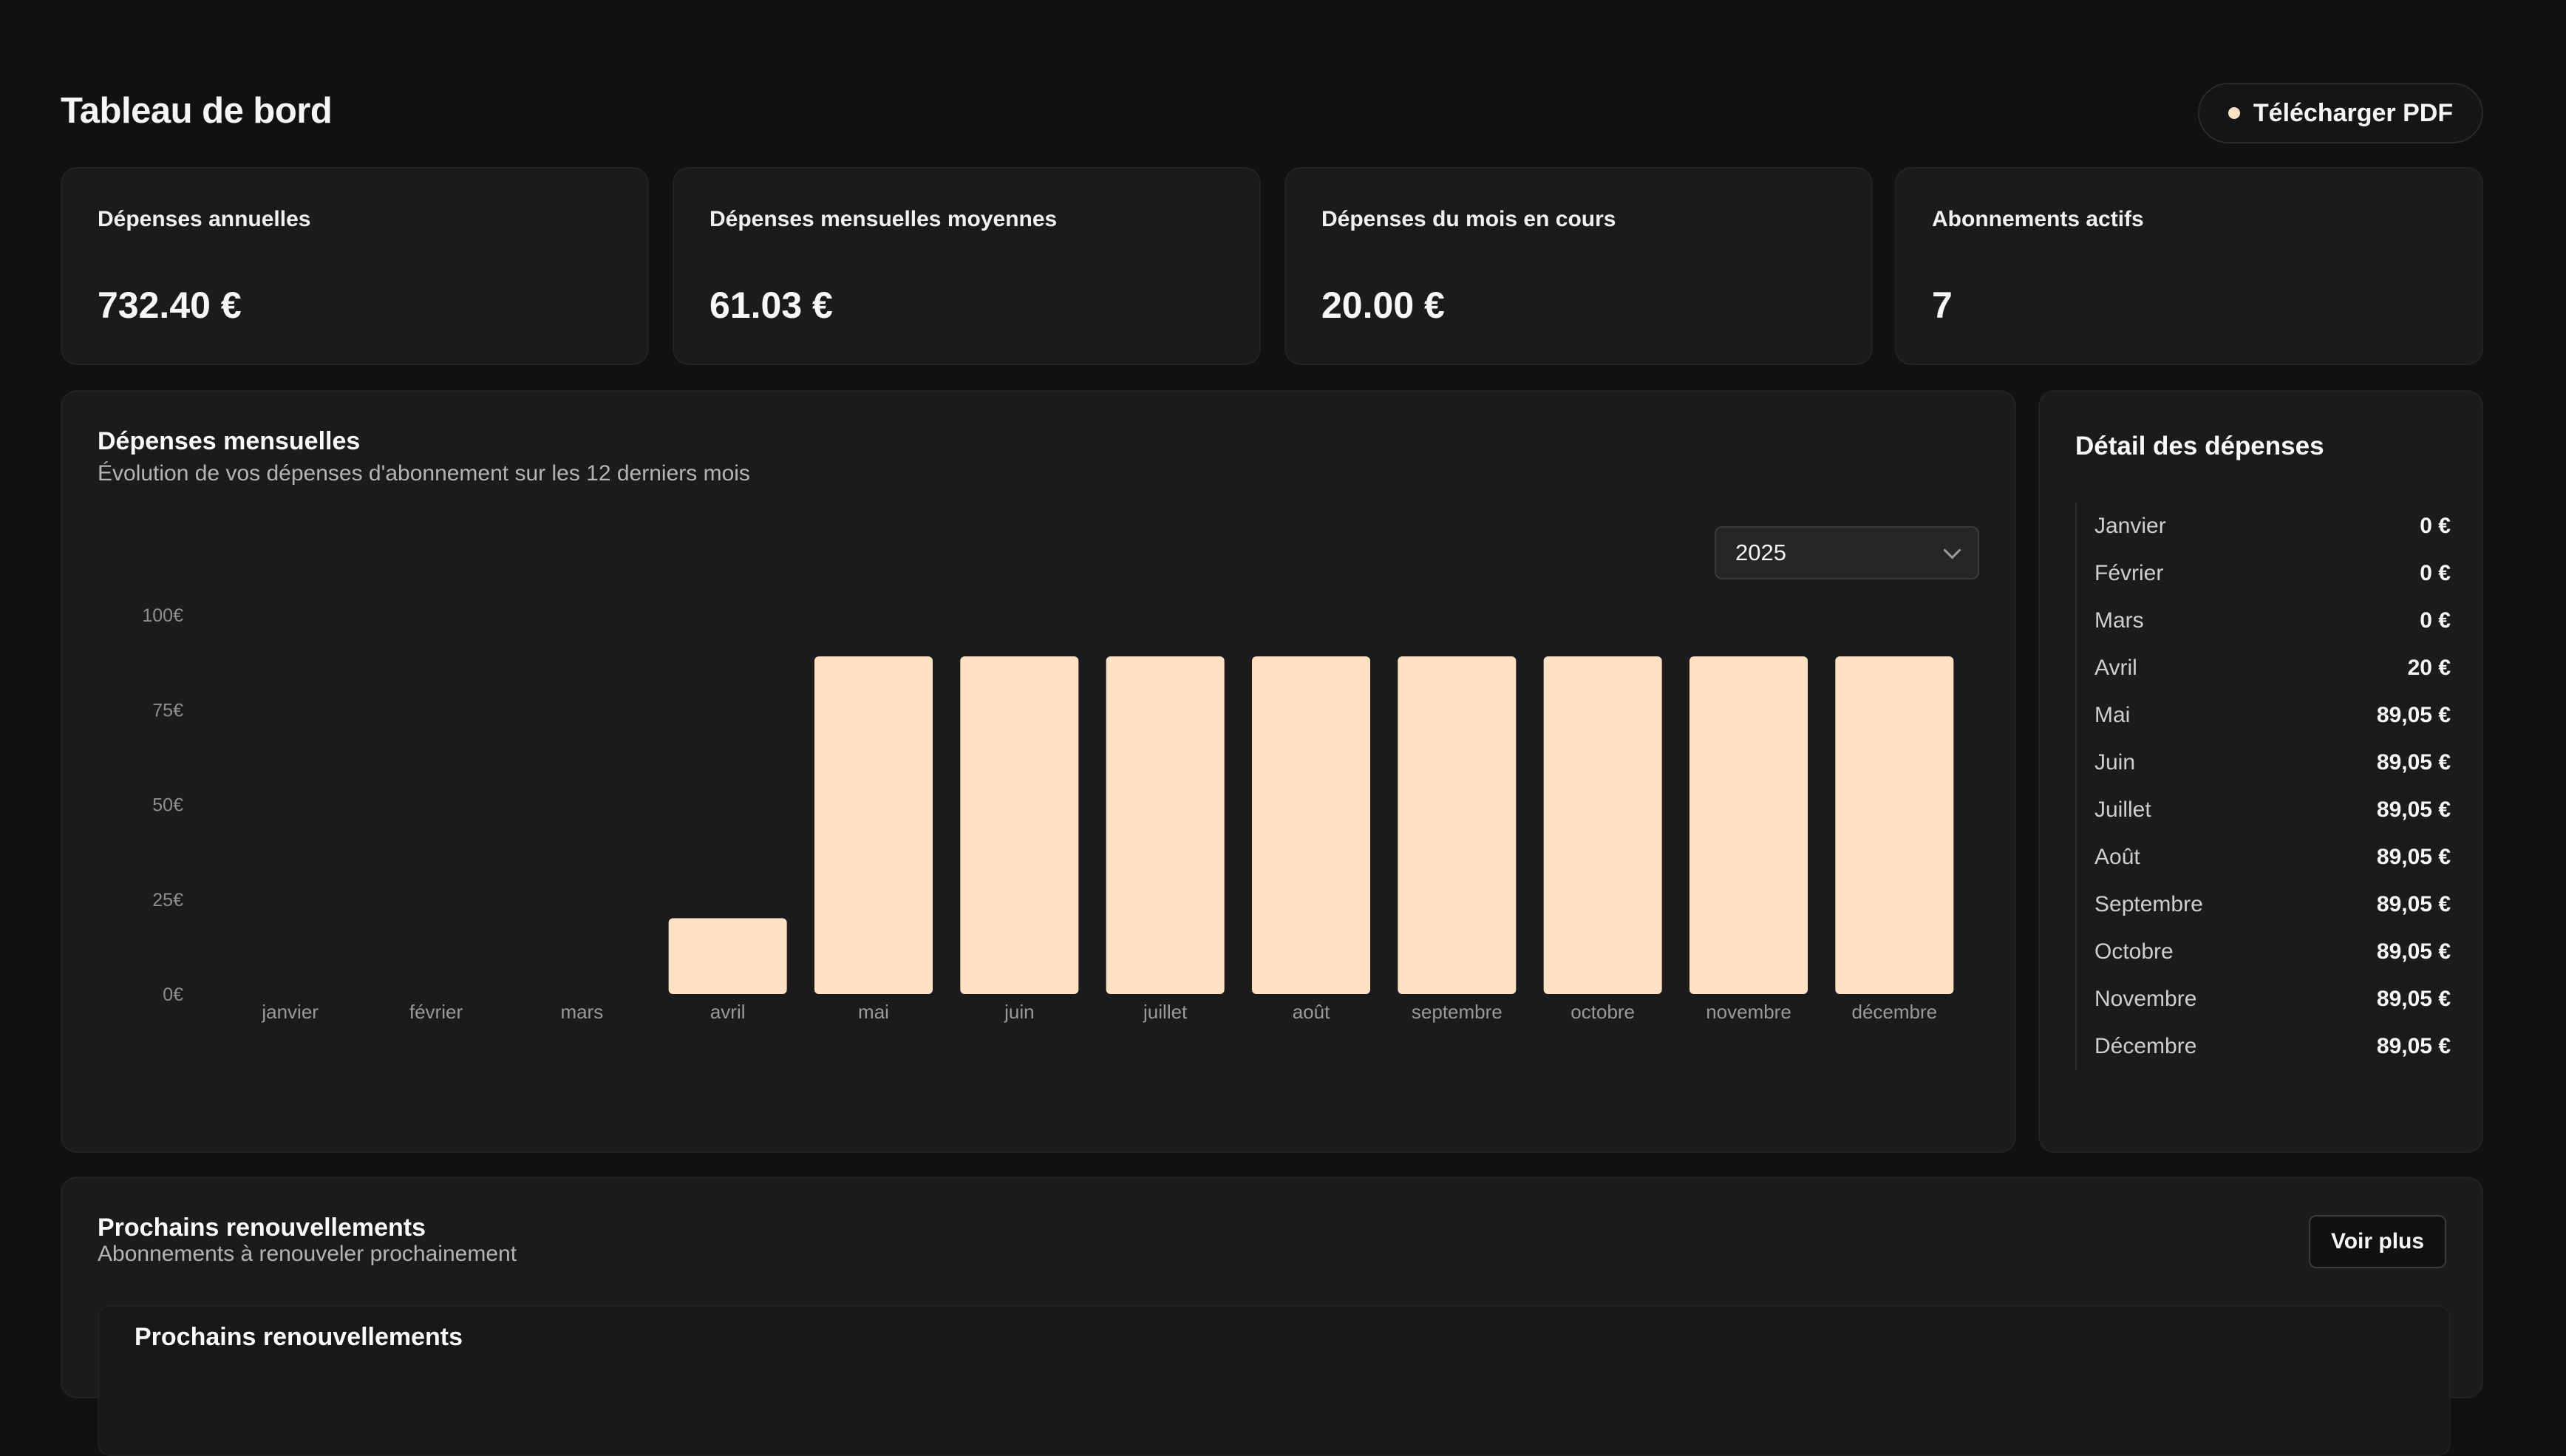 This screenshot has height=1456, width=2566. Describe the element at coordinates (204, 219) in the screenshot. I see `stat-label: Dépenses annuelles` at that location.